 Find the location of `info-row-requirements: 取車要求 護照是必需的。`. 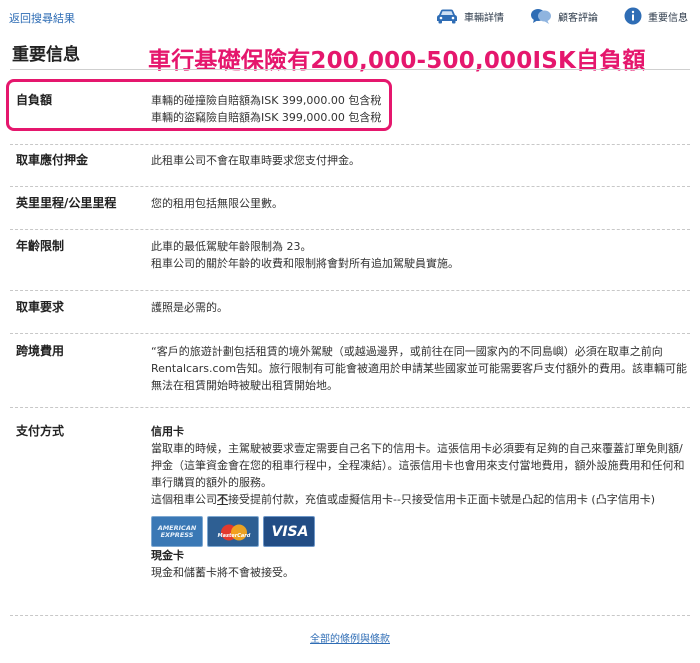

info-row-requirements: 取車要求 護照是必需的。 is located at coordinates (350, 316).